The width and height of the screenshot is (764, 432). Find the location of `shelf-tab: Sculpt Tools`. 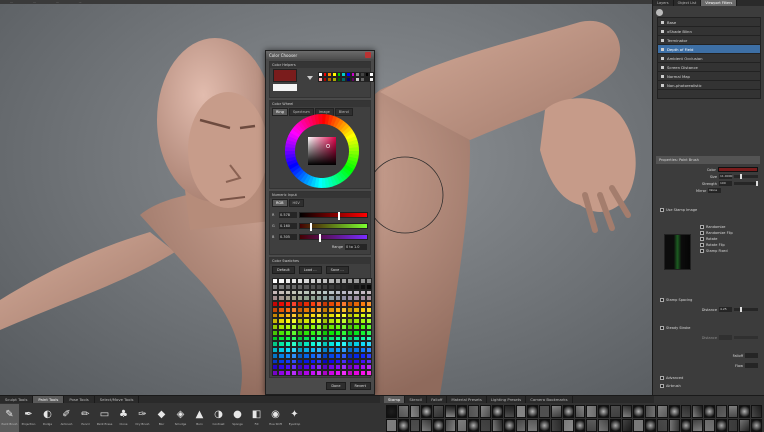

shelf-tab: Sculpt Tools is located at coordinates (17, 399).